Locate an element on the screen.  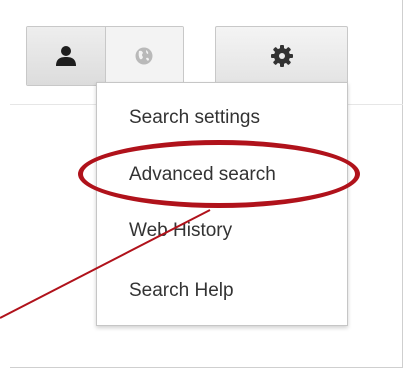
menu-item-web-history: Web History is located at coordinates (180, 231).